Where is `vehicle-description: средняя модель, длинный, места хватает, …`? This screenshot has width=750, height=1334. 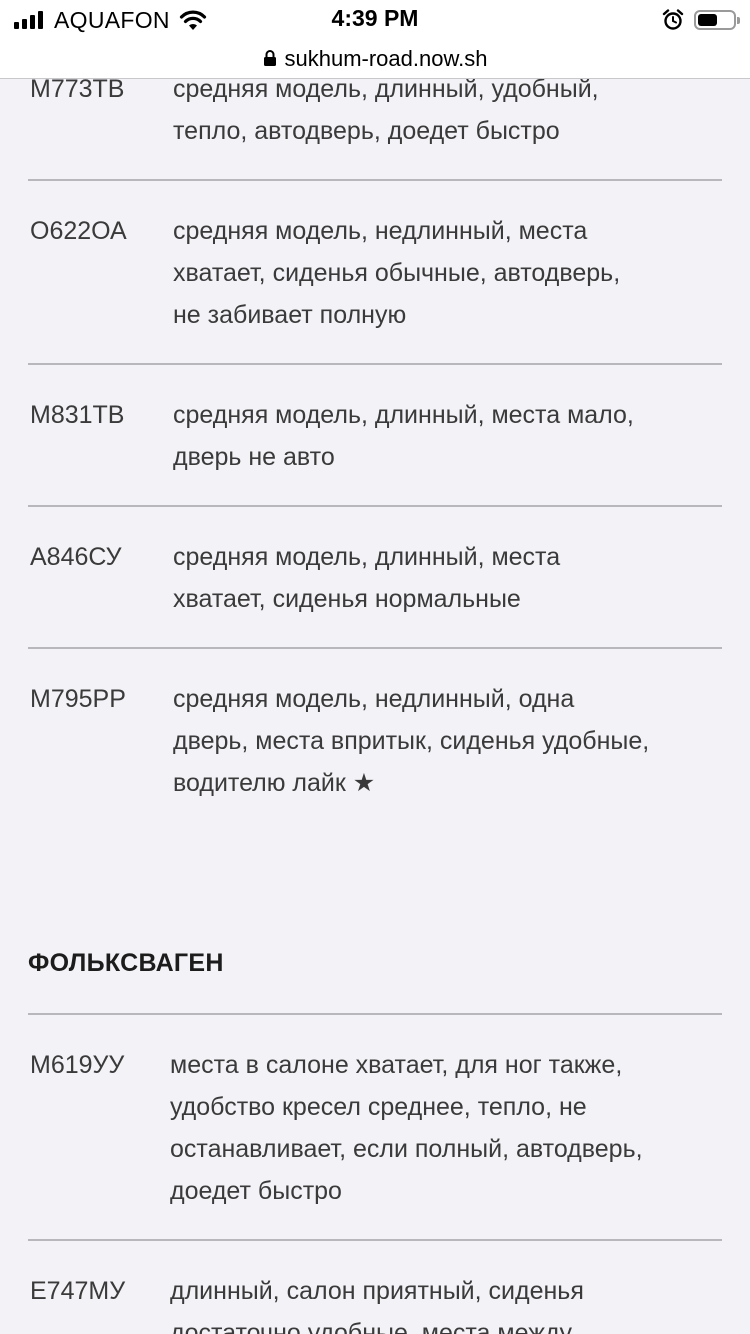
vehicle-description: средняя модель, длинный, места хватает, … is located at coordinates (367, 578).